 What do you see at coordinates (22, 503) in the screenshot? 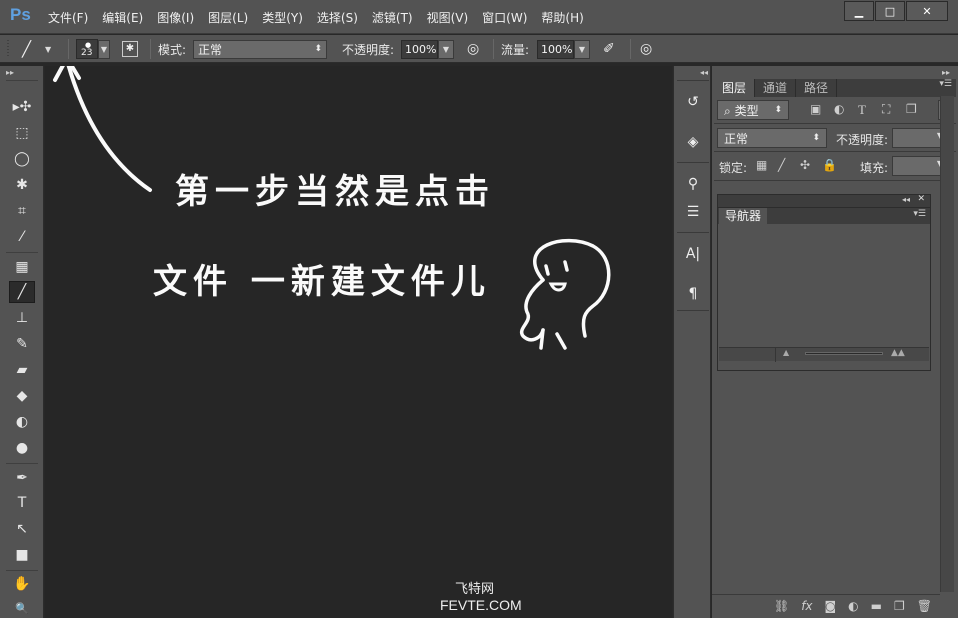
I see `type-tool-icon: T` at bounding box center [22, 503].